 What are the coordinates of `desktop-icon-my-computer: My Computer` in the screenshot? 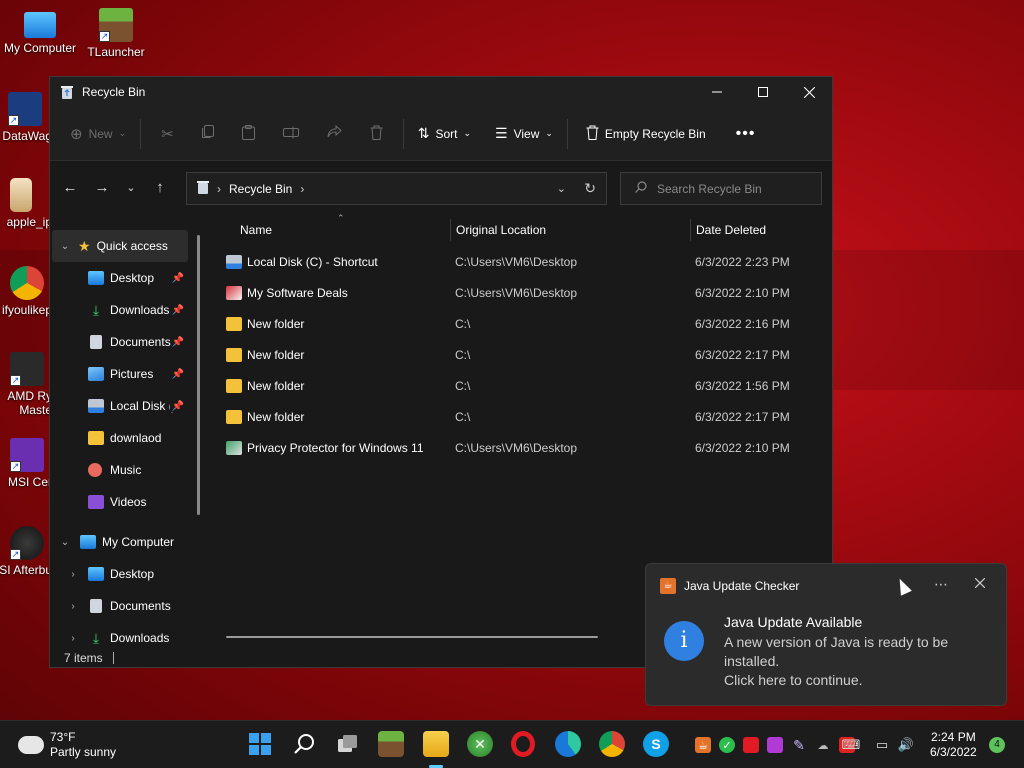 It's located at (40, 31).